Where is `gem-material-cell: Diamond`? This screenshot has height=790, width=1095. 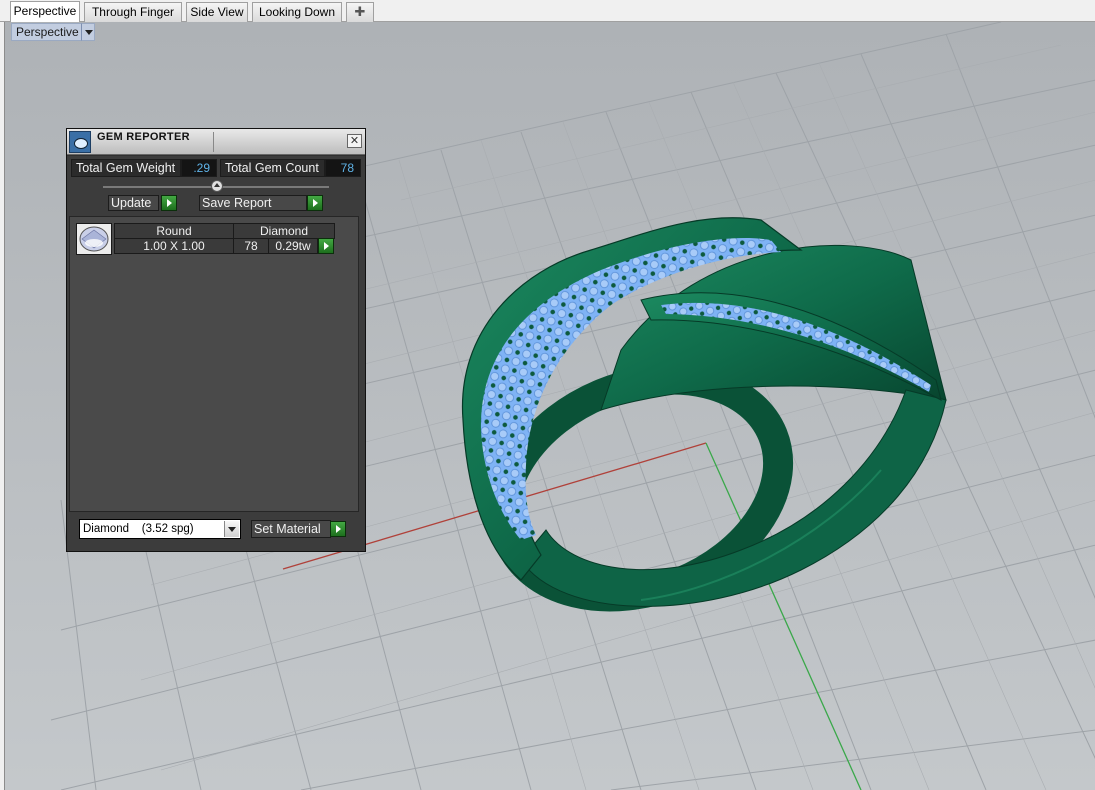
gem-material-cell: Diamond is located at coordinates (284, 231).